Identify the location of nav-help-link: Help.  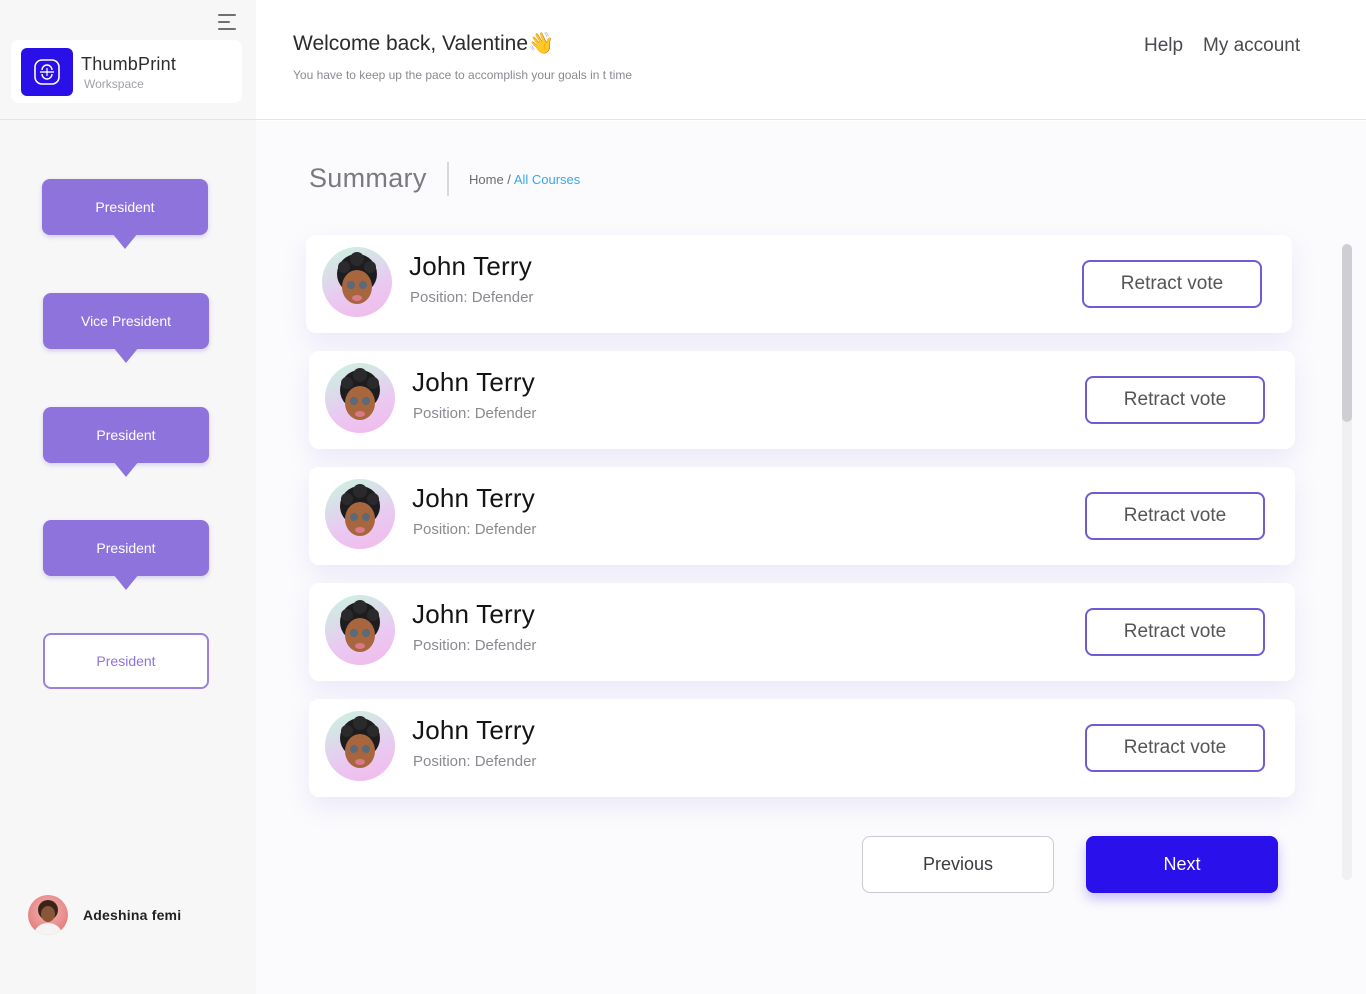
(1163, 46).